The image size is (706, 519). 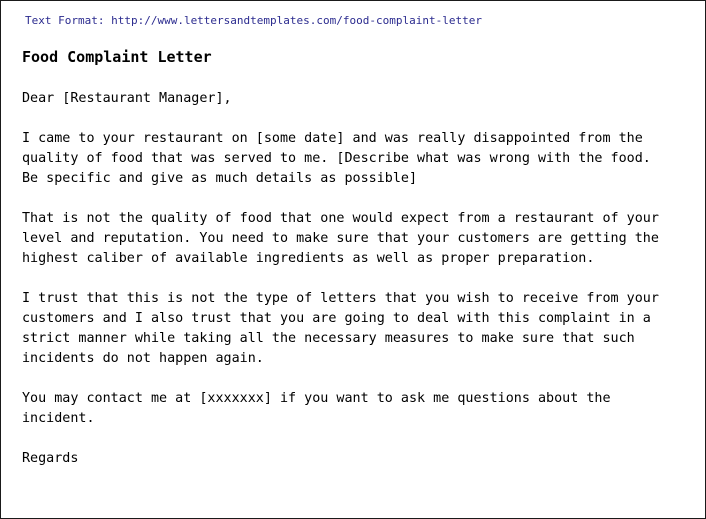 What do you see at coordinates (117, 57) in the screenshot?
I see `page-title: Food Complaint Letter` at bounding box center [117, 57].